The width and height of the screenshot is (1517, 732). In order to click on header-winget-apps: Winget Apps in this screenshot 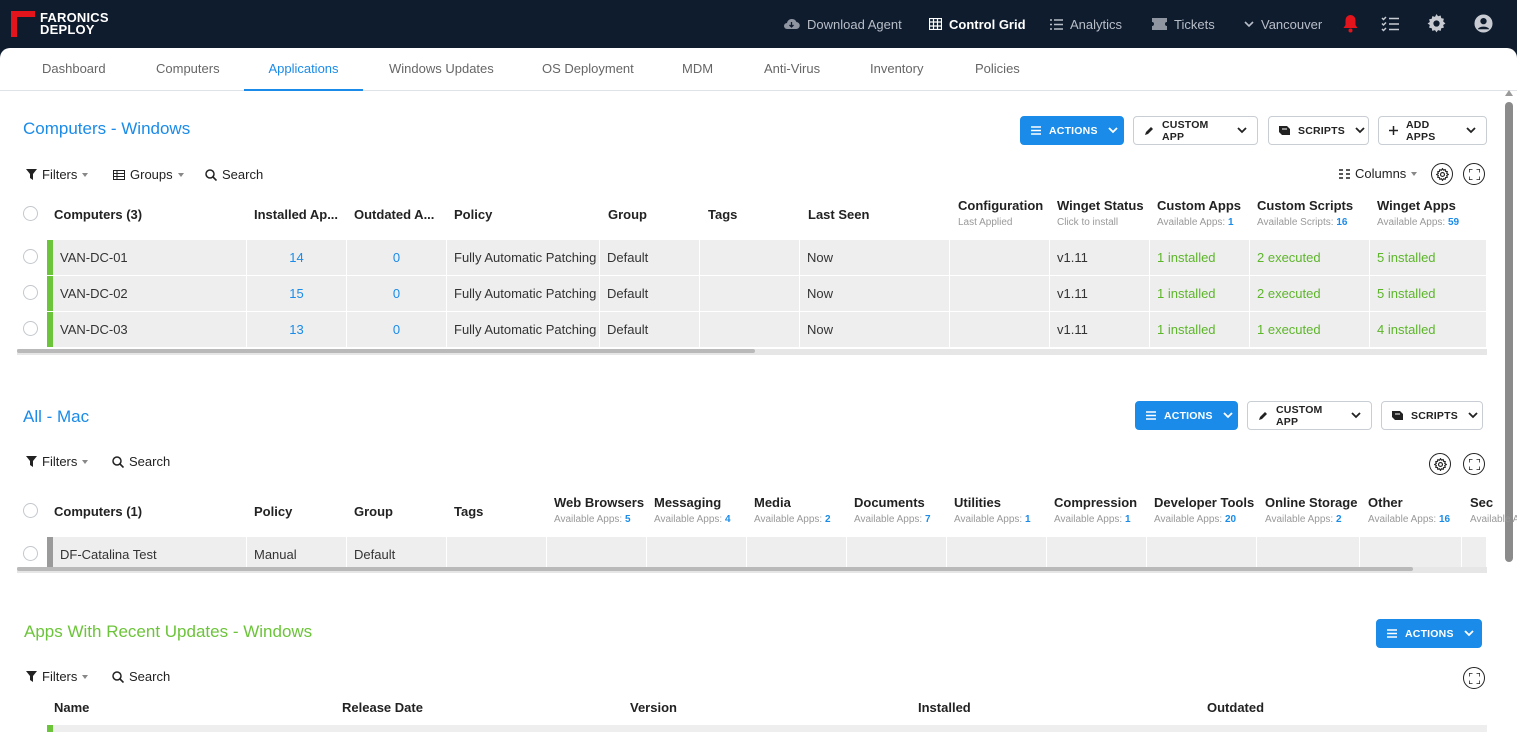, I will do `click(1416, 205)`.